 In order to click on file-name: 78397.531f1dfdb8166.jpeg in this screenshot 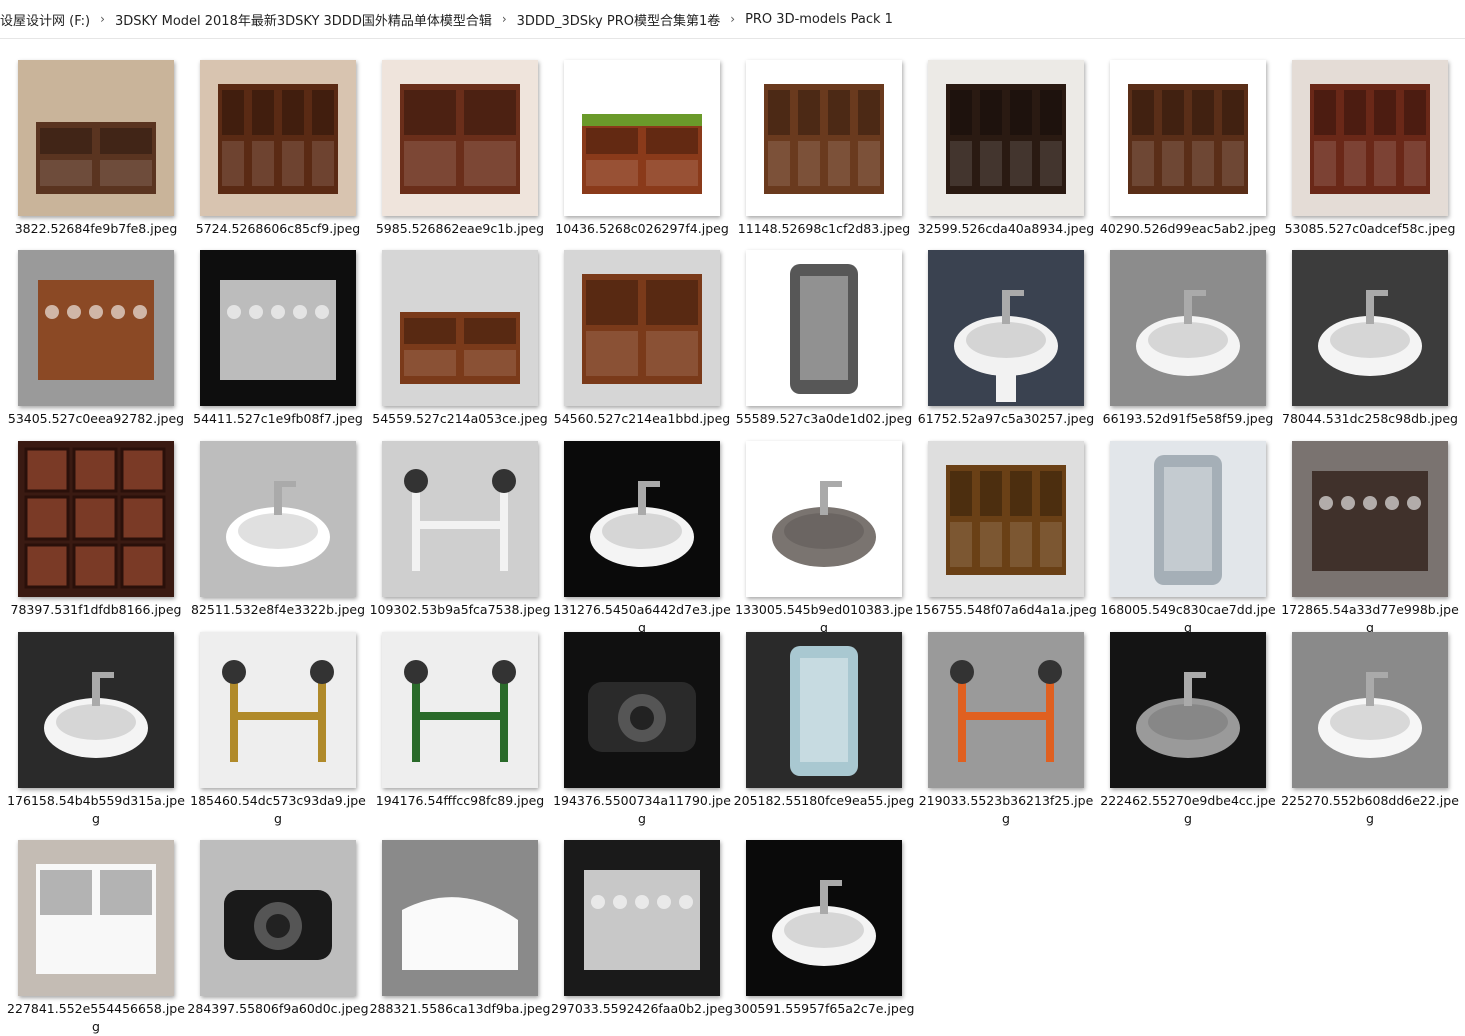, I will do `click(96, 610)`.